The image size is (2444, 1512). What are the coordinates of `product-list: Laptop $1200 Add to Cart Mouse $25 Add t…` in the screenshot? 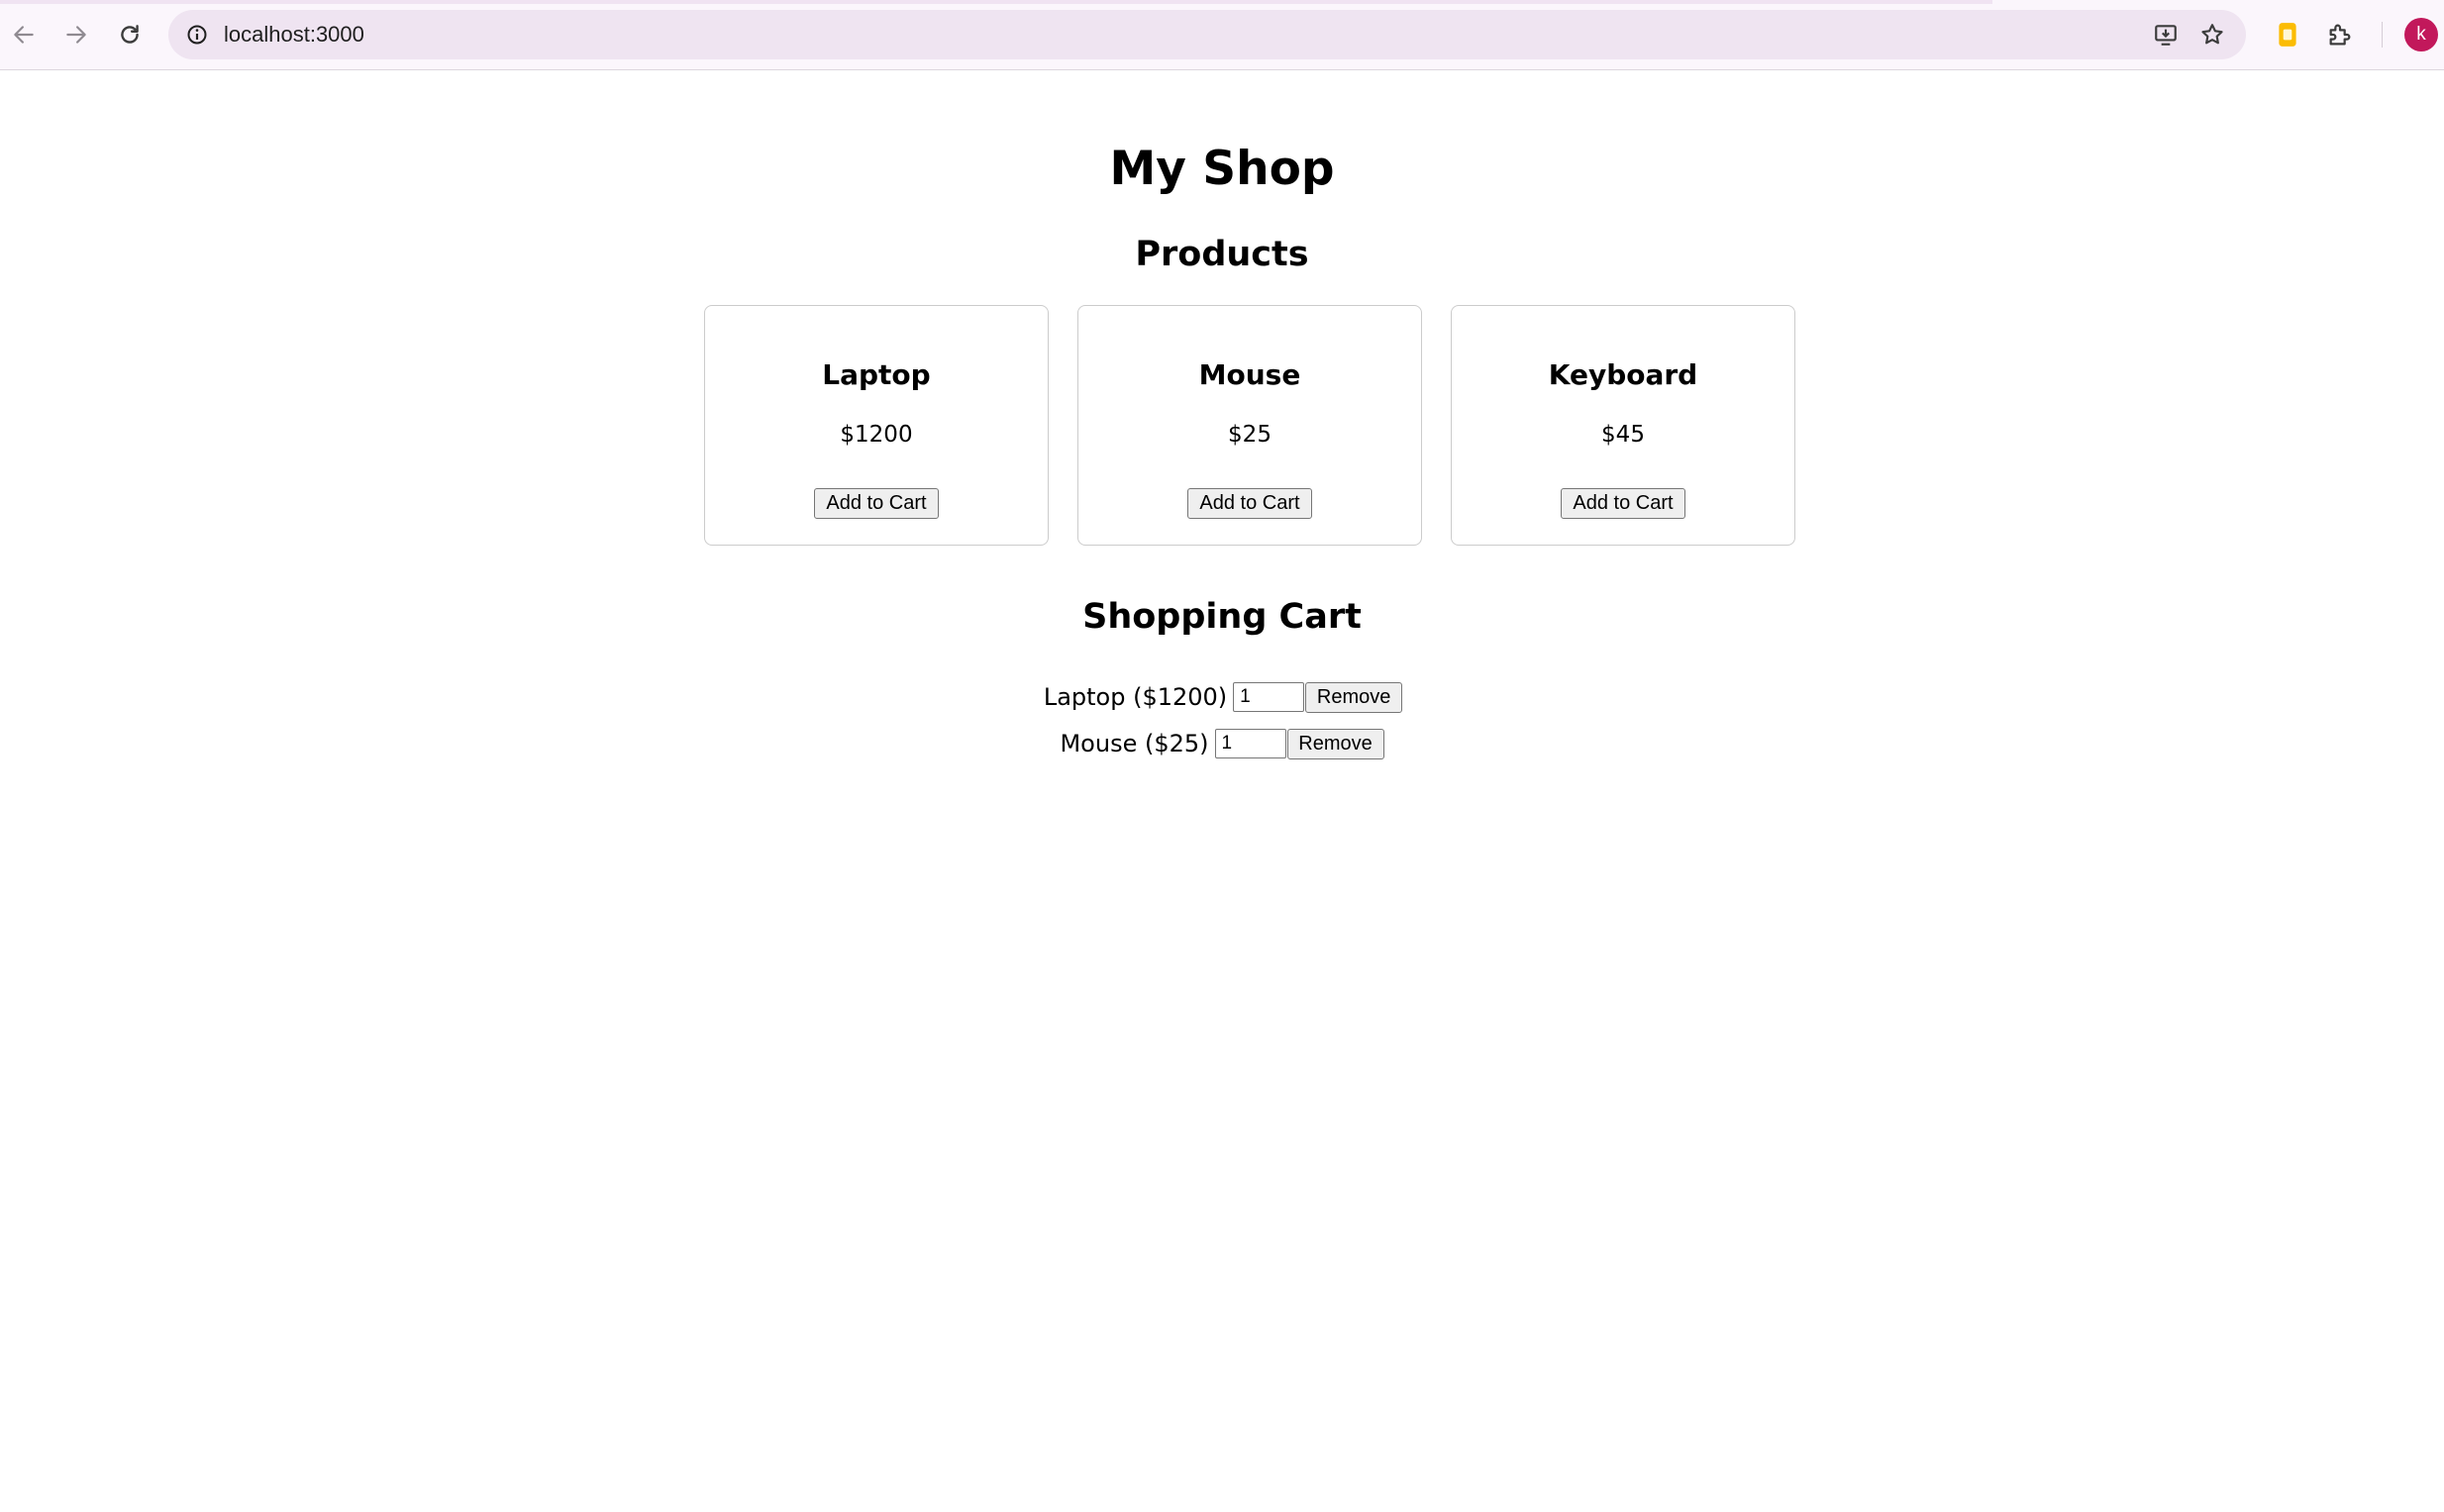 It's located at (1249, 425).